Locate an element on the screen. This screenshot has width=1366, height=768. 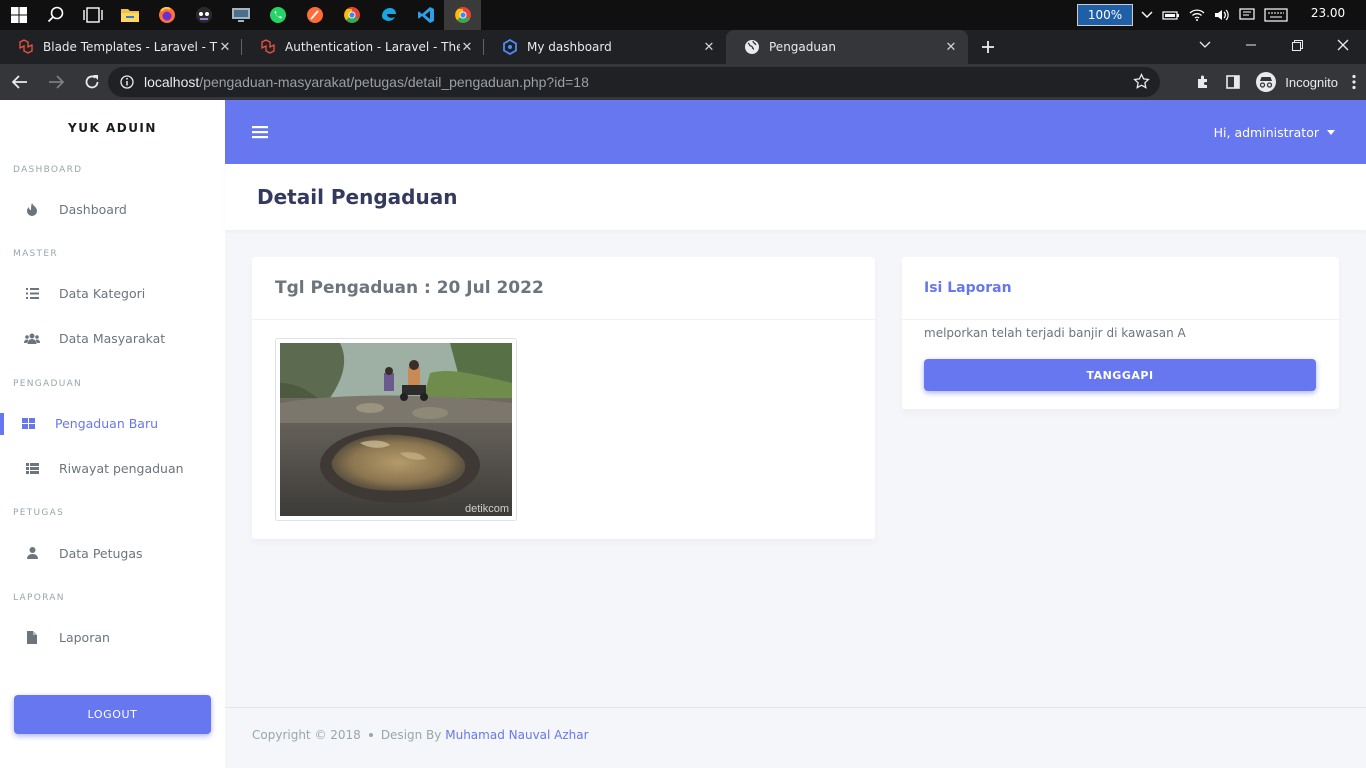
section-laporan: LAPORAN is located at coordinates (39, 598).